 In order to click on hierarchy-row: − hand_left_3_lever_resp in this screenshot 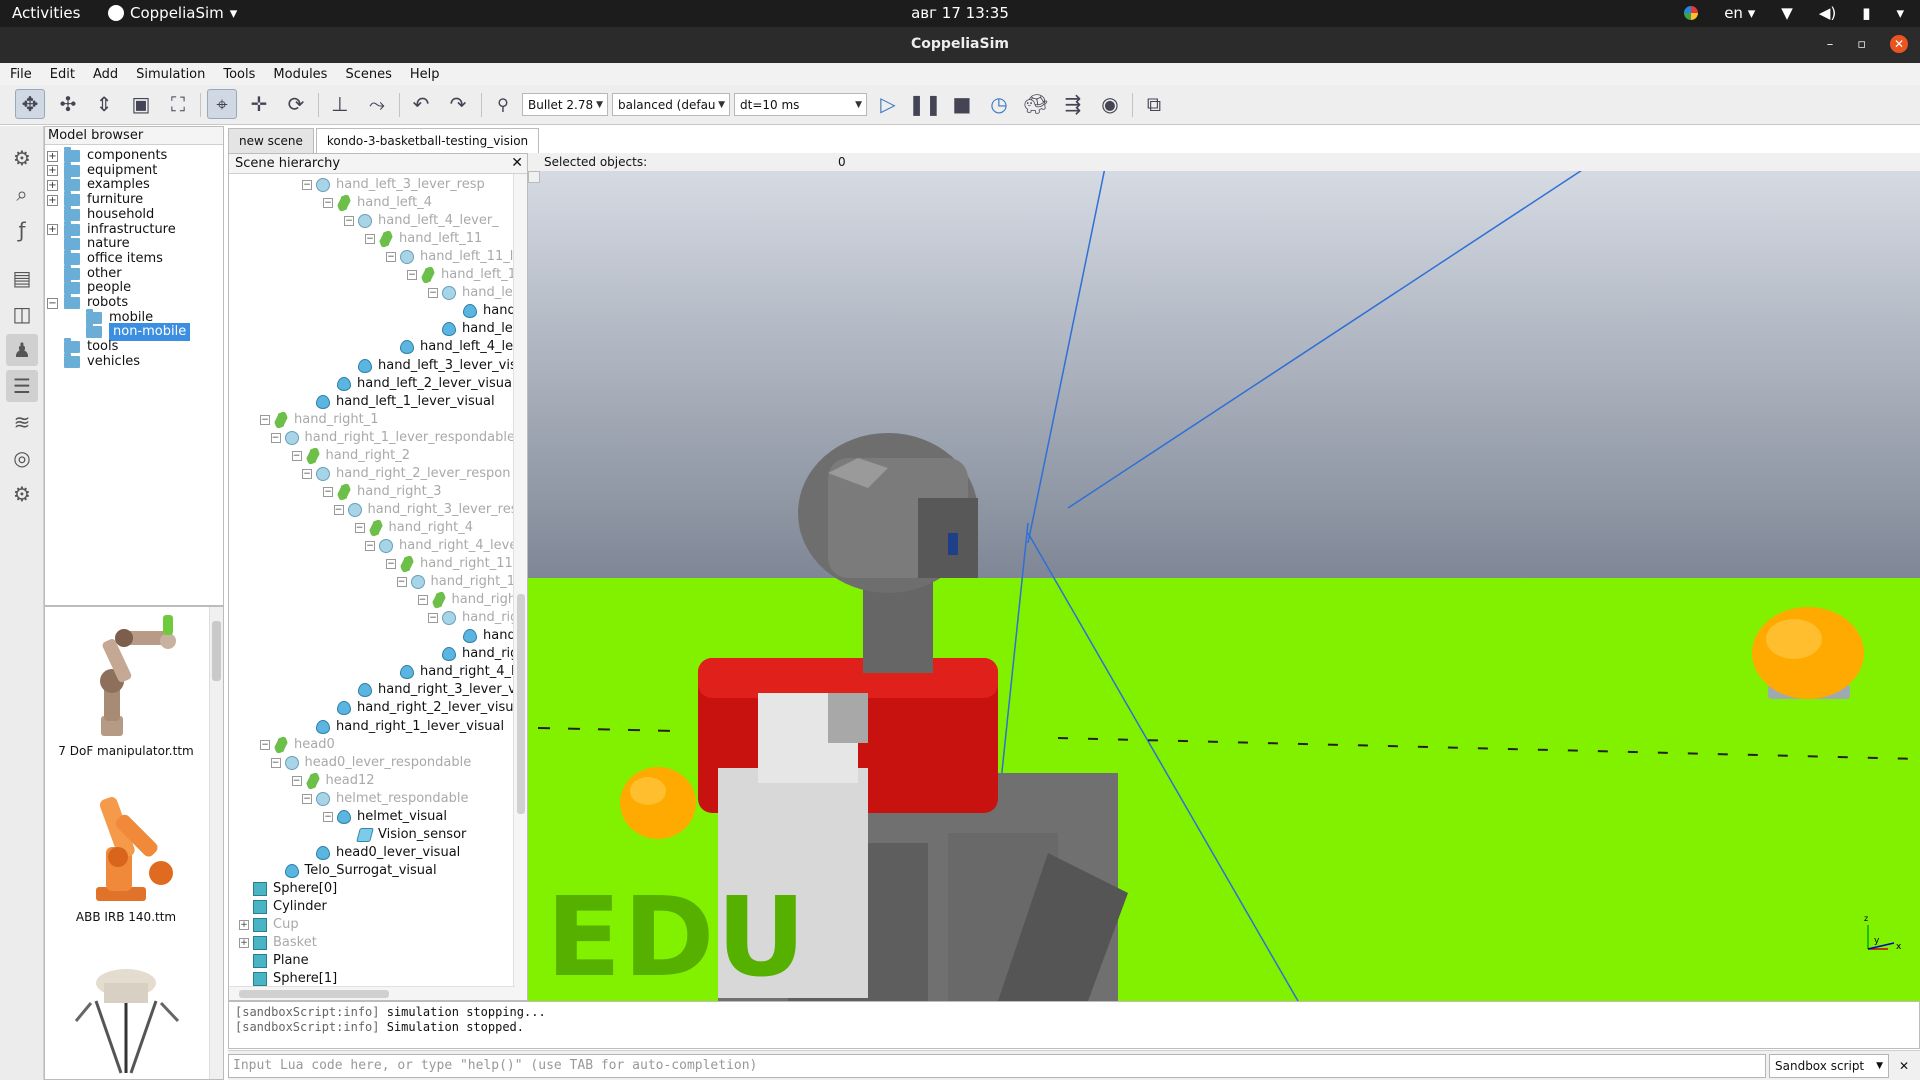, I will do `click(393, 185)`.